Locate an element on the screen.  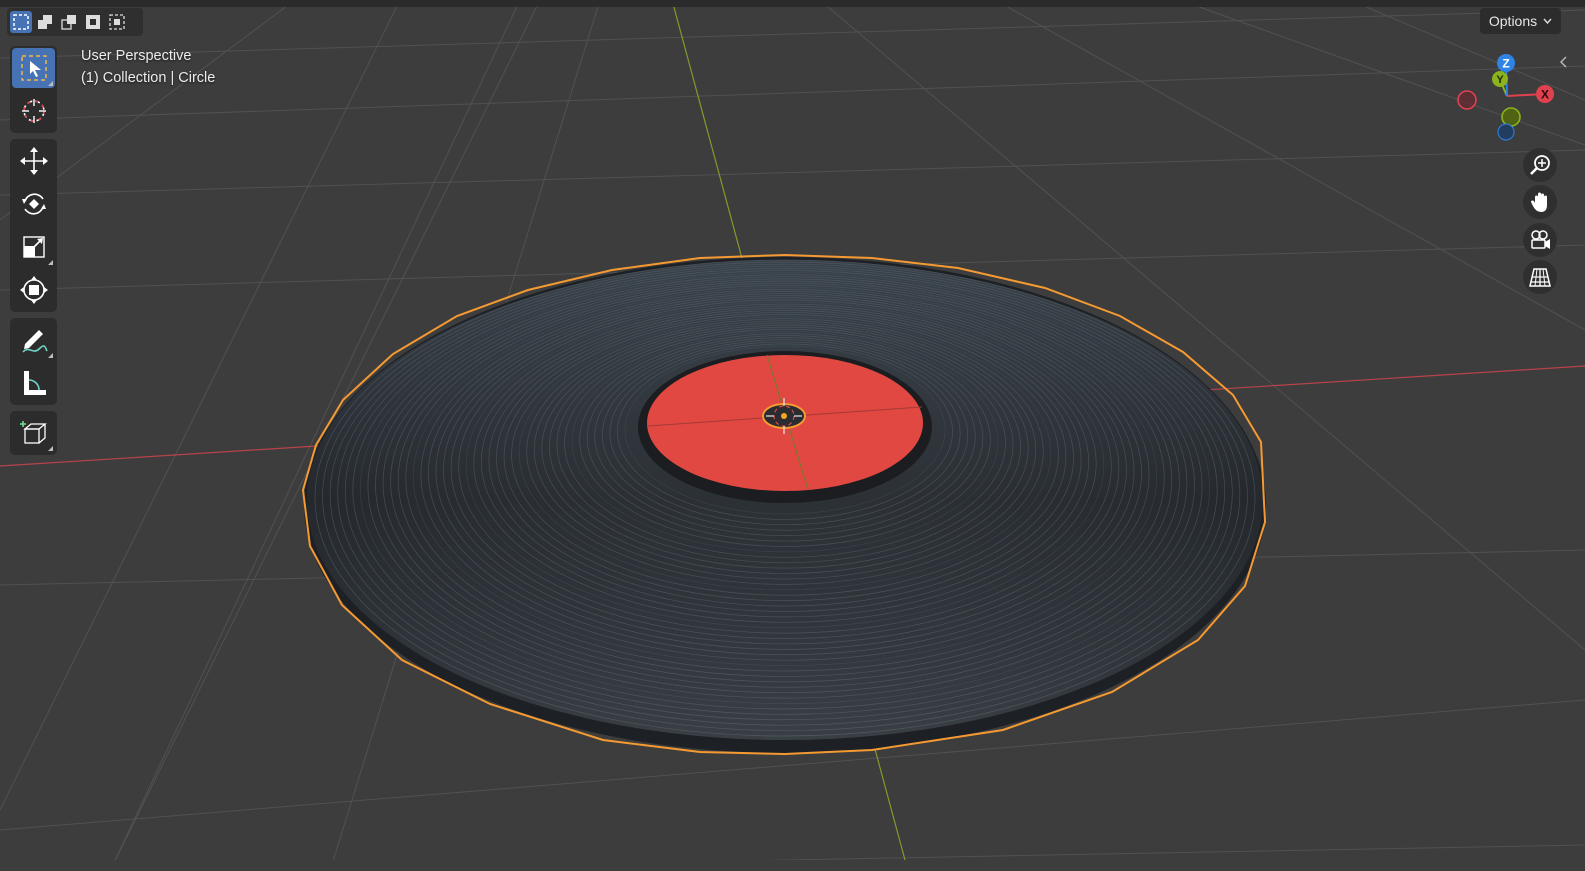
tool-group-add is located at coordinates (33, 433).